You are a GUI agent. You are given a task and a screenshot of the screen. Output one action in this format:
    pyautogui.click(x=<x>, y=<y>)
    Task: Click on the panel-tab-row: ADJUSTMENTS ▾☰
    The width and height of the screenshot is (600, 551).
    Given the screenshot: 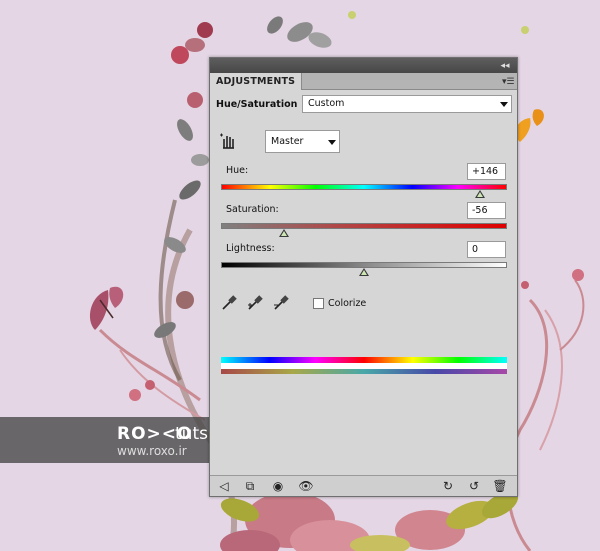 What is the action you would take?
    pyautogui.click(x=363, y=81)
    